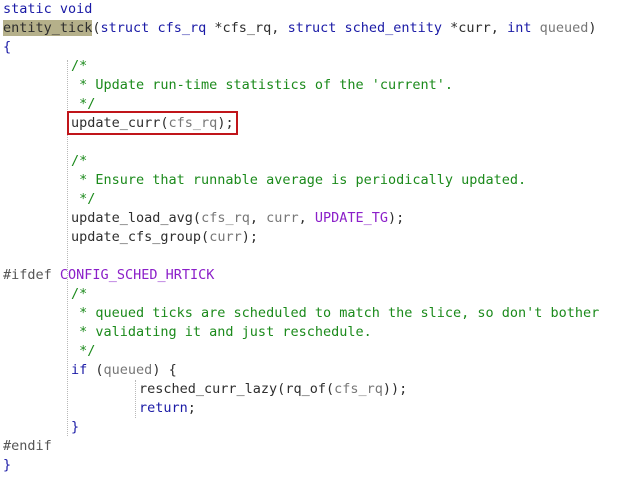 The image size is (624, 477). Describe the element at coordinates (27, 275) in the screenshot. I see `preprocessor-directive: #ifdef` at that location.